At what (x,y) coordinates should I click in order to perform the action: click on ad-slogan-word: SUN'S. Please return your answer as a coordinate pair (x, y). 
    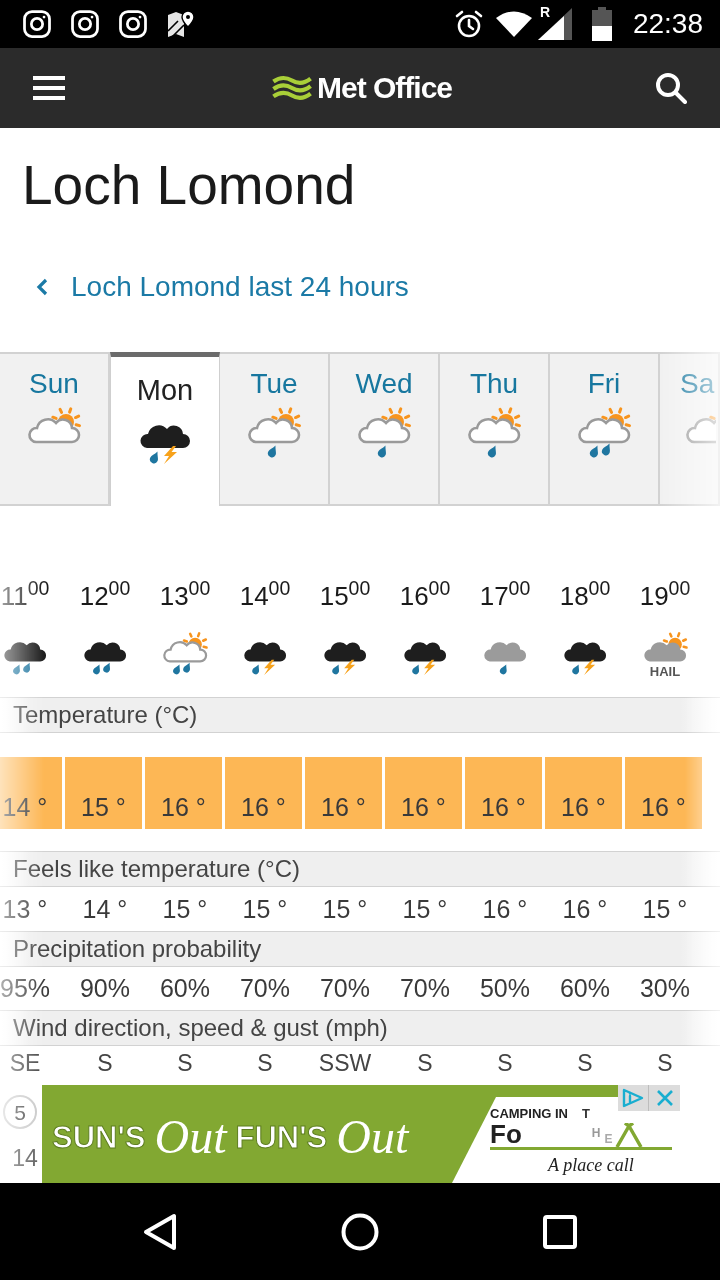
    Looking at the image, I should click on (99, 1137).